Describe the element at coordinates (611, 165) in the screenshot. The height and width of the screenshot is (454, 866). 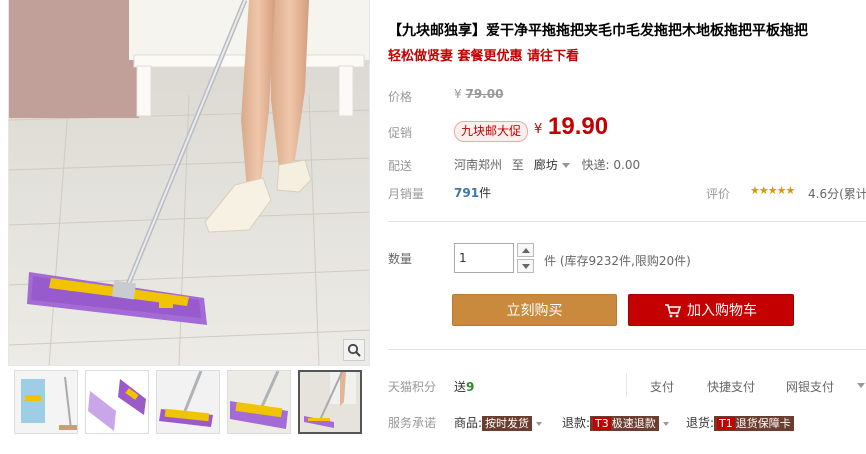
I see `shipping-express-fee: 快递: 0.00` at that location.